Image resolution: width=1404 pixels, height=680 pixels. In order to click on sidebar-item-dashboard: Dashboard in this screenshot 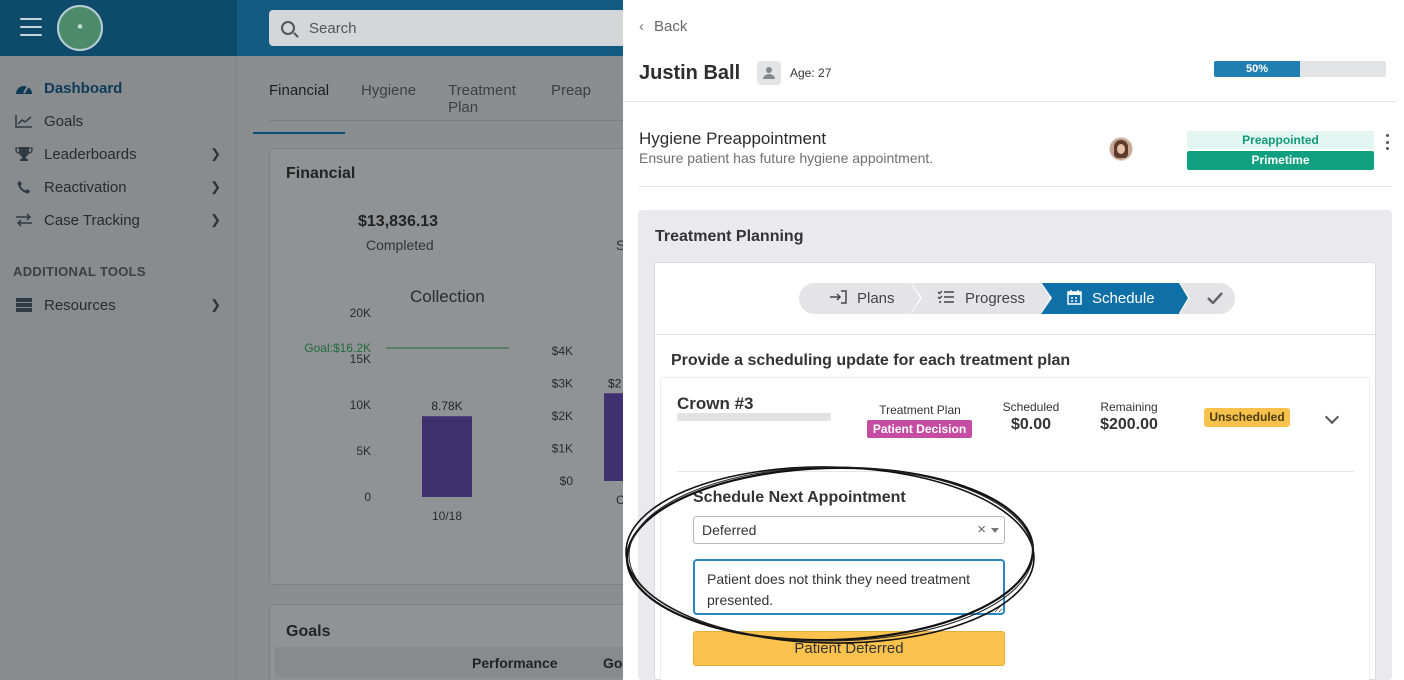, I will do `click(118, 88)`.